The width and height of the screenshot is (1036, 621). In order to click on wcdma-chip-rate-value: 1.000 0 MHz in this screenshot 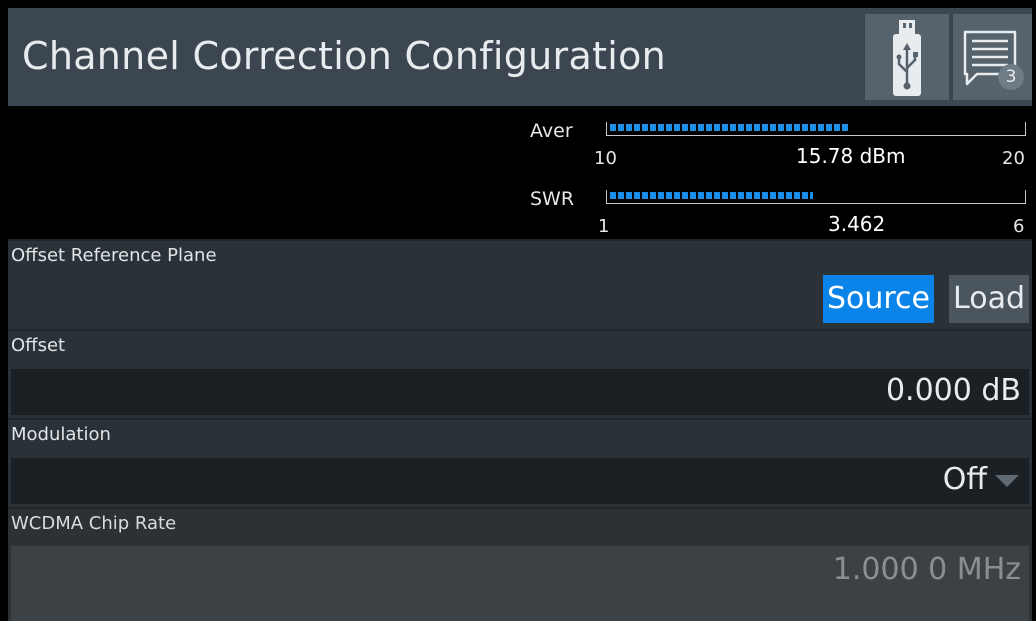, I will do `click(926, 569)`.